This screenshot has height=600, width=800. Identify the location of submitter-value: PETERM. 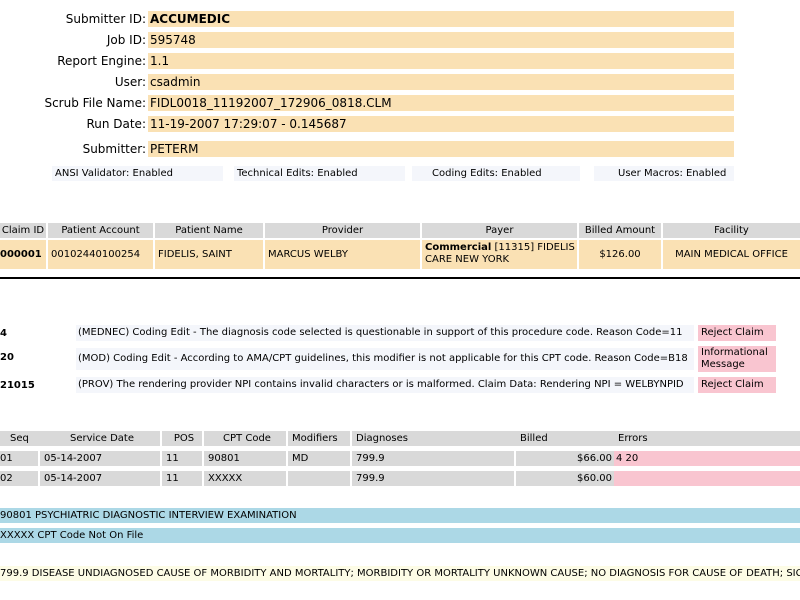
(441, 149).